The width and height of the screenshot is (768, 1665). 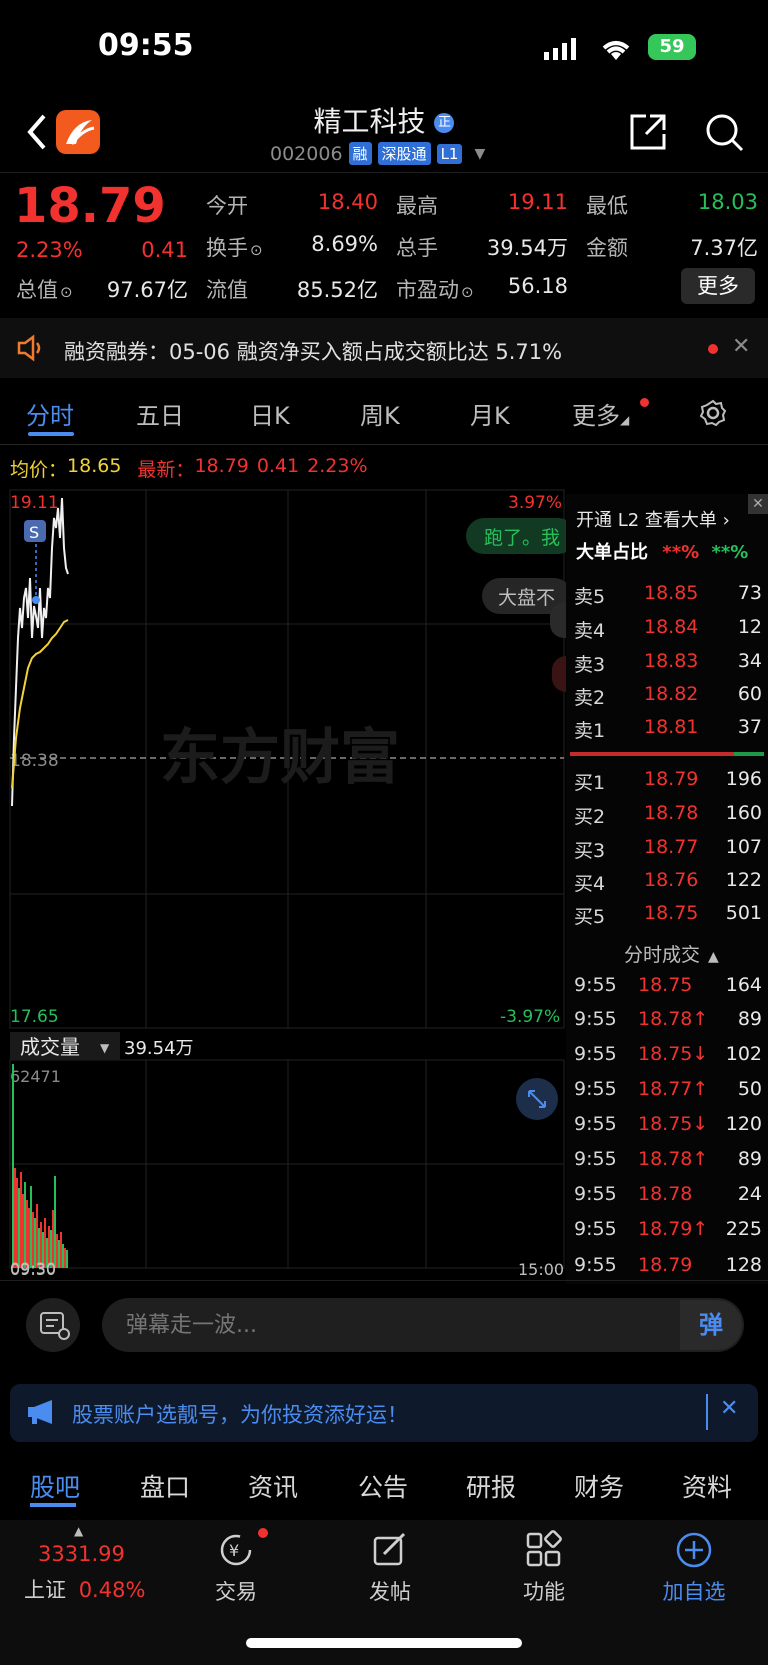 I want to click on share-icon, so click(x=648, y=132).